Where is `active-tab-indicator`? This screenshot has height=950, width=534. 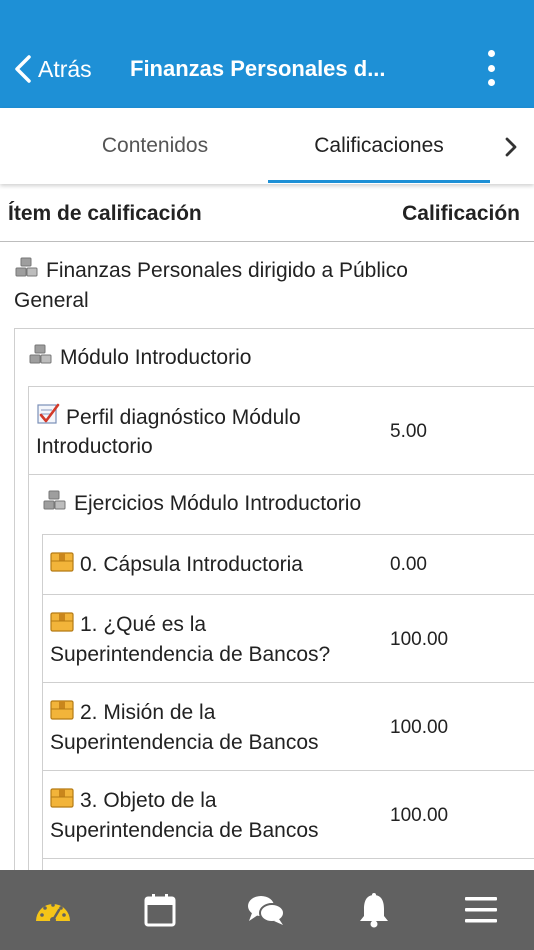
active-tab-indicator is located at coordinates (379, 181).